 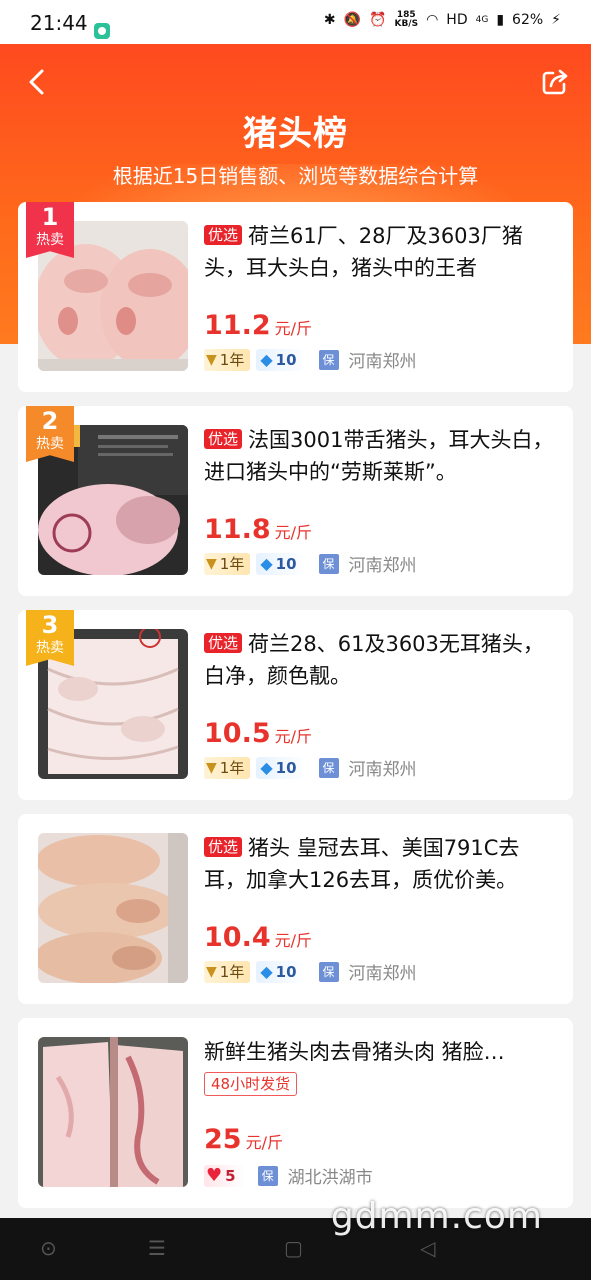 I want to click on seller-badges: ♥ 5 保 湖北洪湖市, so click(x=288, y=1175).